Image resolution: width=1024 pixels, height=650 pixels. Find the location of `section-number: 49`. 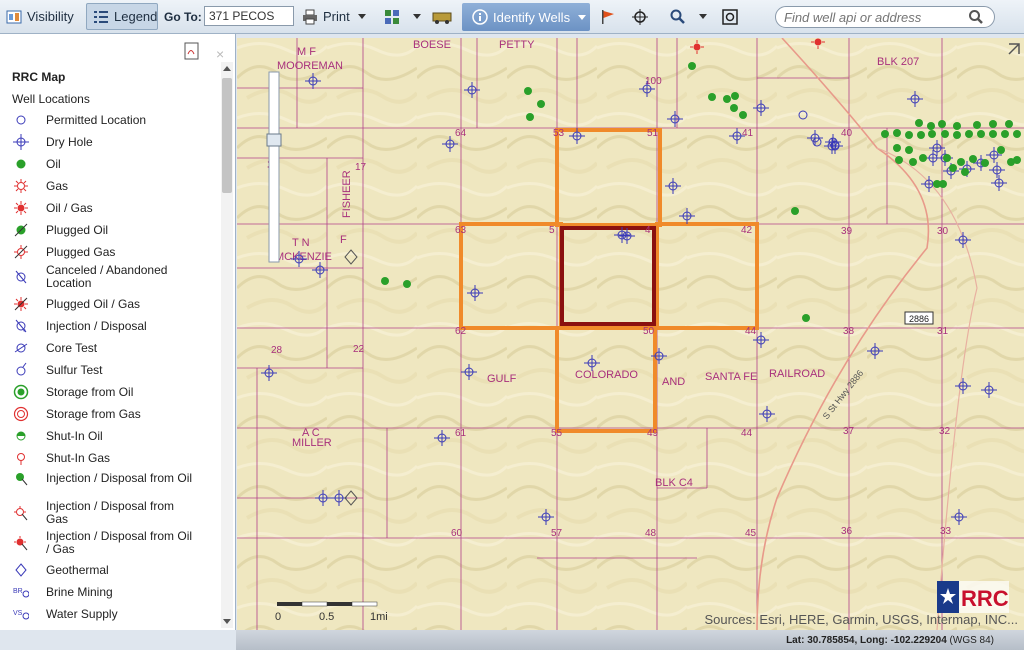

section-number: 49 is located at coordinates (653, 433).